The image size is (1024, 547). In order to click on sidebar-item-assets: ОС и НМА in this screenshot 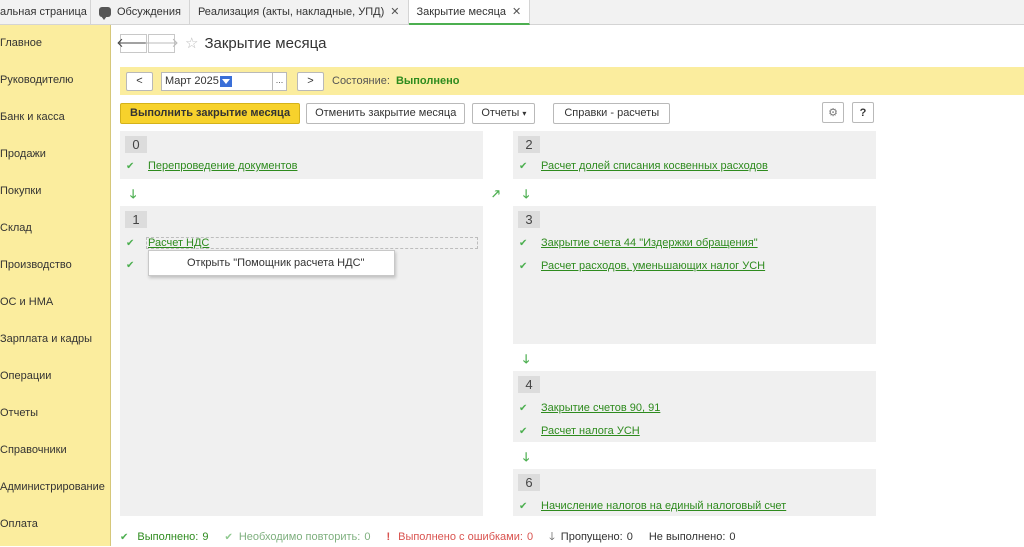, I will do `click(55, 302)`.